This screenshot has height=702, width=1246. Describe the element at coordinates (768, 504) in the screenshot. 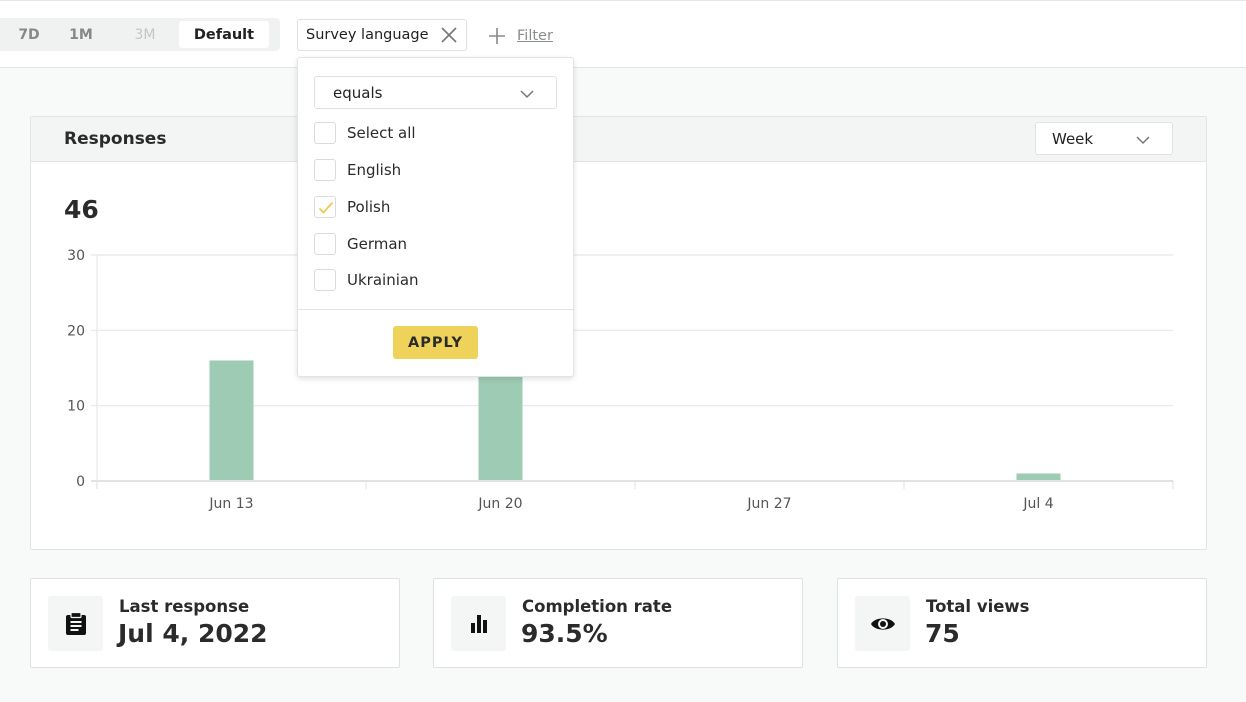

I see `x-tick-label: Jun 27` at that location.